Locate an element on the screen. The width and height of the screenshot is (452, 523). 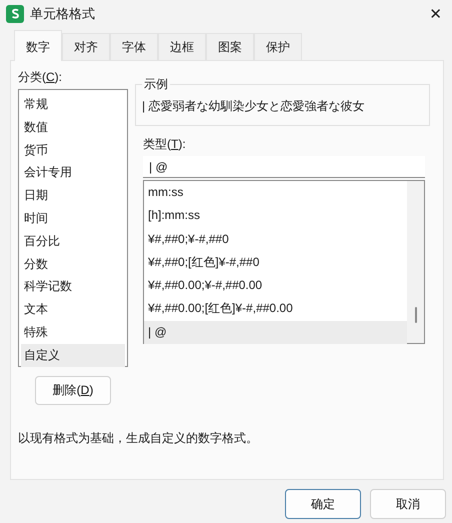
sample-legend: 示例 is located at coordinates (156, 84).